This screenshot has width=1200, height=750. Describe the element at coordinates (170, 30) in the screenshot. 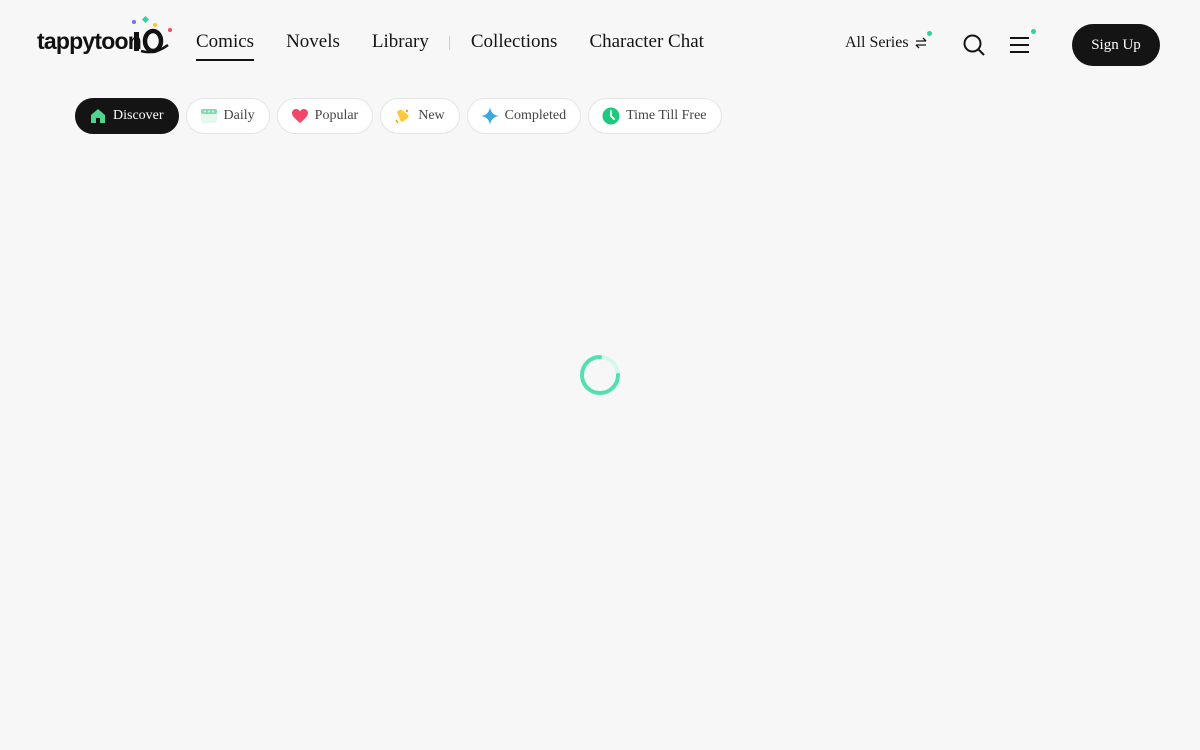

I see `confetti-red-dot` at that location.